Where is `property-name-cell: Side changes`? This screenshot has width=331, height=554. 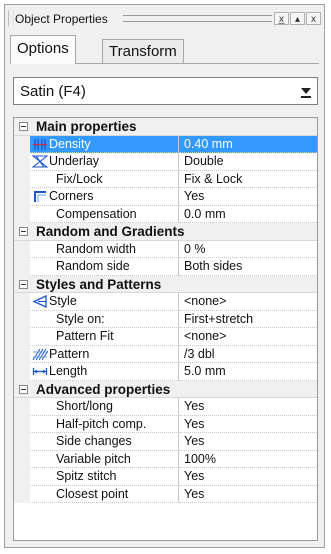
property-name-cell: Side changes is located at coordinates (104, 442).